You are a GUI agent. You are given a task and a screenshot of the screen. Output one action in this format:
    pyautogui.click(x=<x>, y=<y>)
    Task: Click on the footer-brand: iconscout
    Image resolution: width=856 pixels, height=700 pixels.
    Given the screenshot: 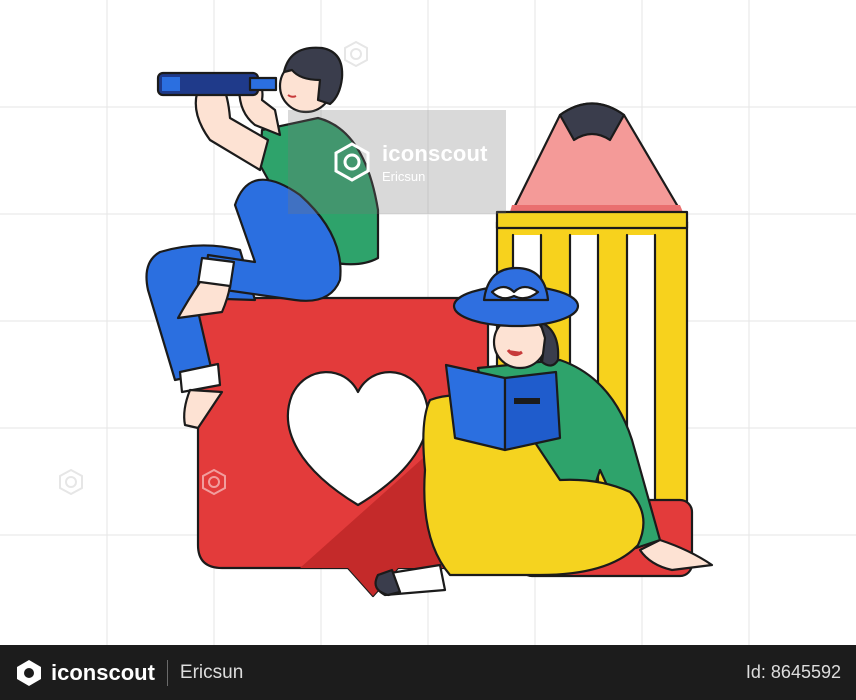 What is the action you would take?
    pyautogui.click(x=85, y=673)
    